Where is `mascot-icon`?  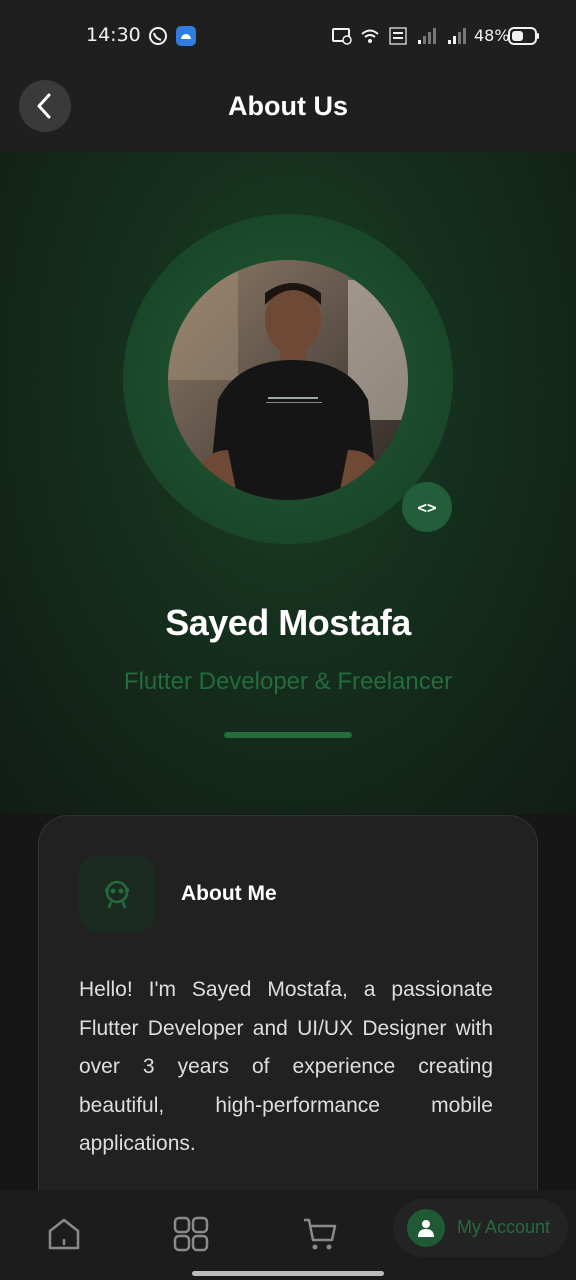
mascot-icon is located at coordinates (117, 894).